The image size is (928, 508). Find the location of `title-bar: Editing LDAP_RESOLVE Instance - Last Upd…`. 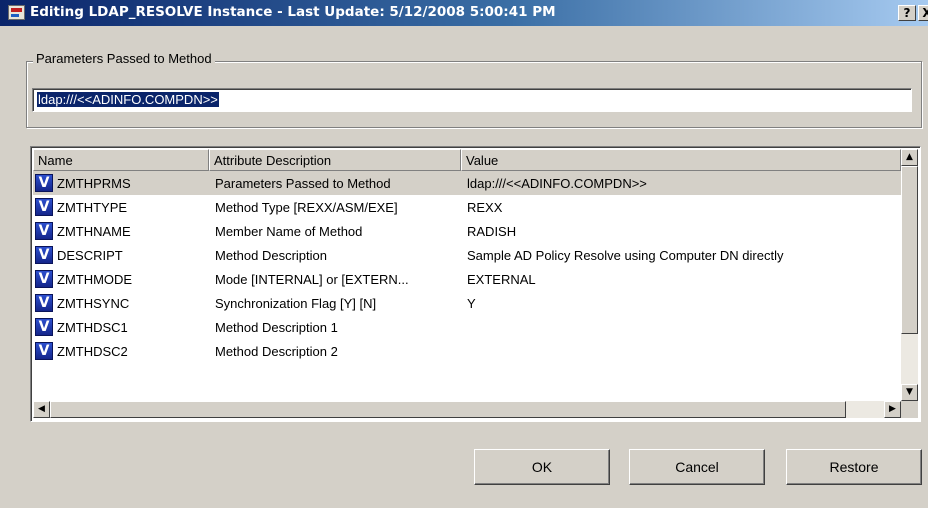

title-bar: Editing LDAP_RESOLVE Instance - Last Upd… is located at coordinates (464, 13).